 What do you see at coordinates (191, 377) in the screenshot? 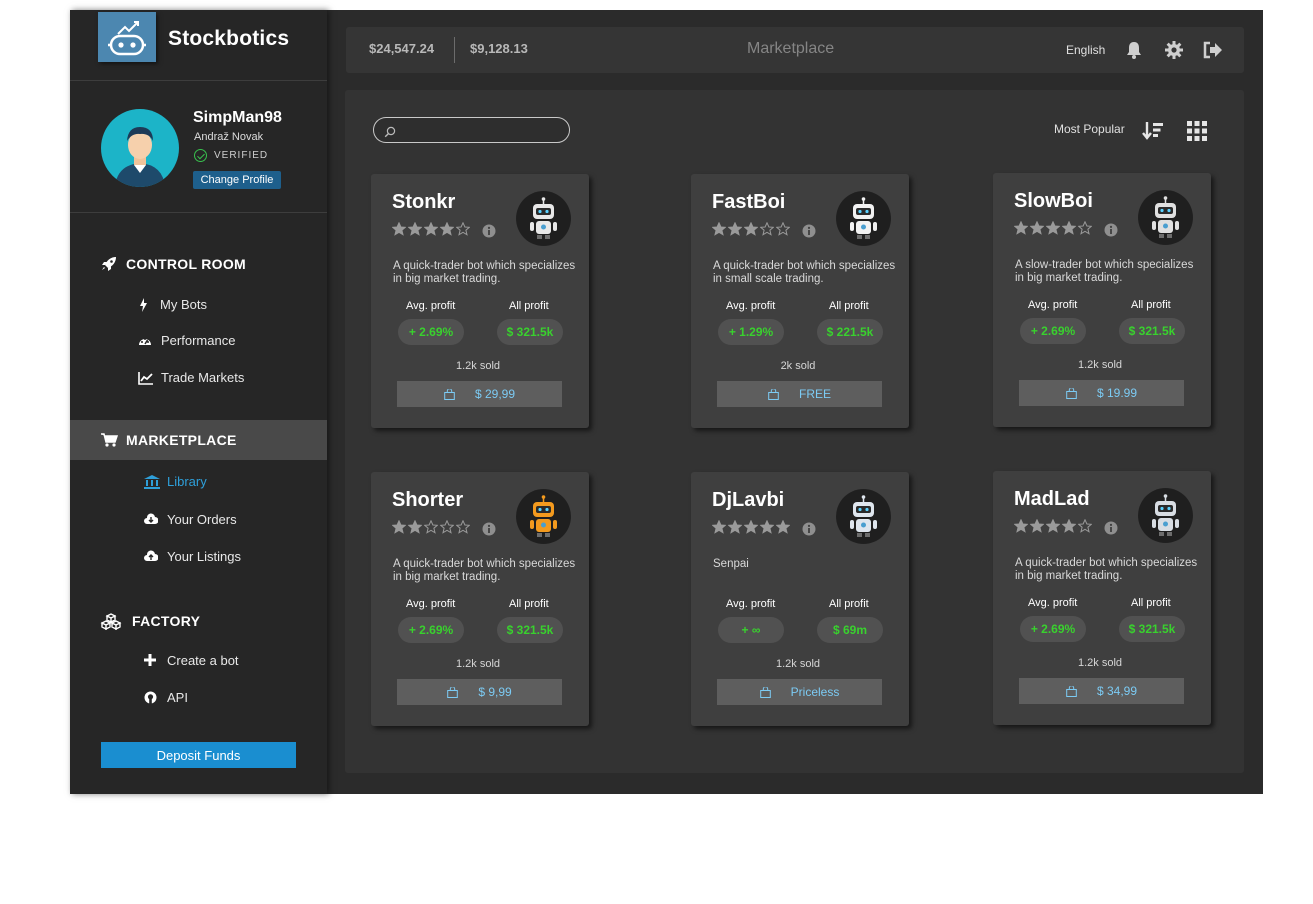
I see `sidebar-item-trade-markets: Trade Markets` at bounding box center [191, 377].